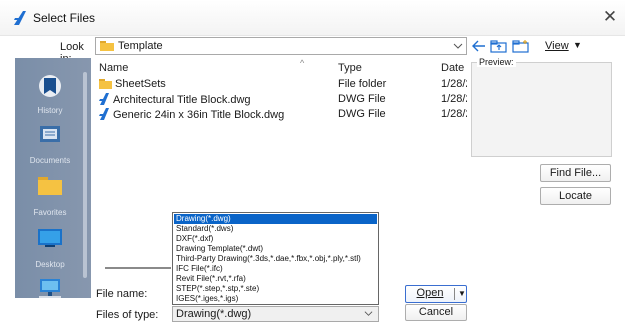 The width and height of the screenshot is (625, 322). Describe the element at coordinates (499, 46) in the screenshot. I see `up-folder-icon` at that location.